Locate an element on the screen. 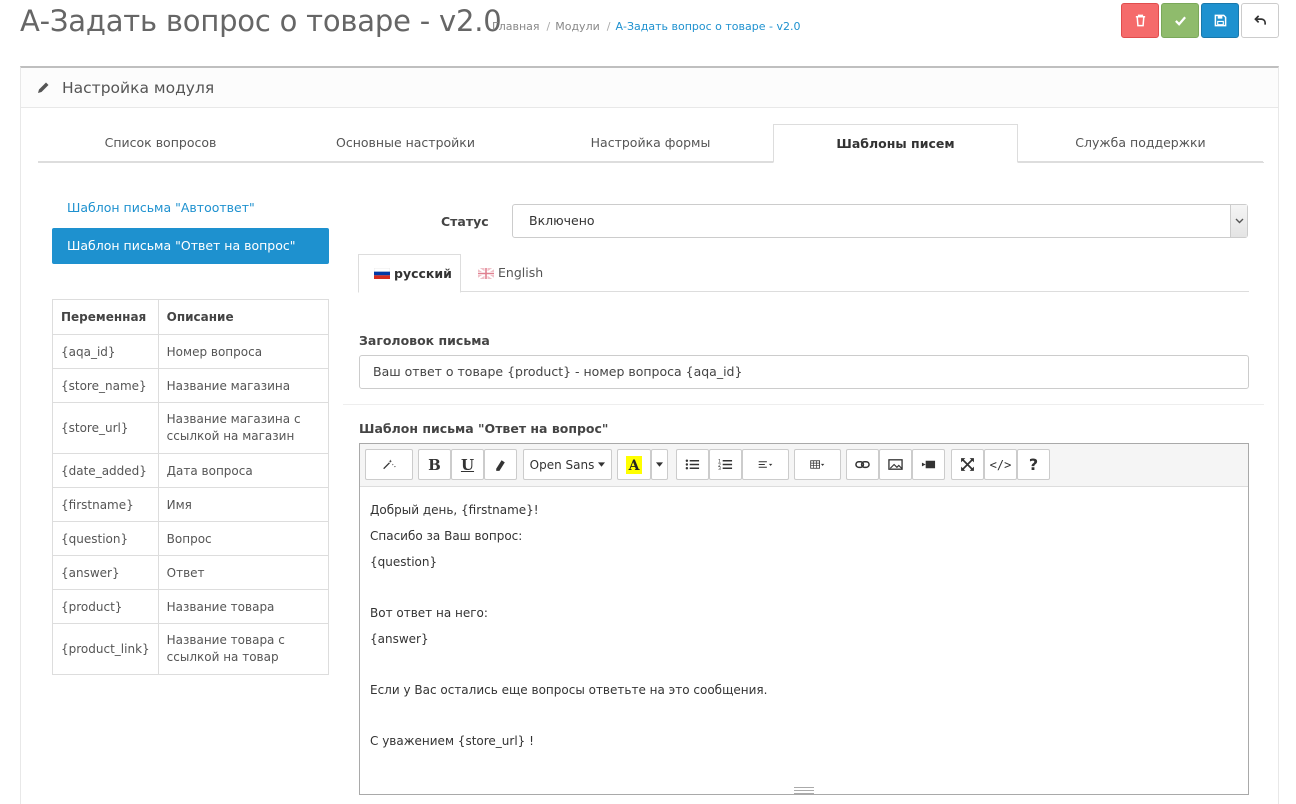  image-icon is located at coordinates (895, 464).